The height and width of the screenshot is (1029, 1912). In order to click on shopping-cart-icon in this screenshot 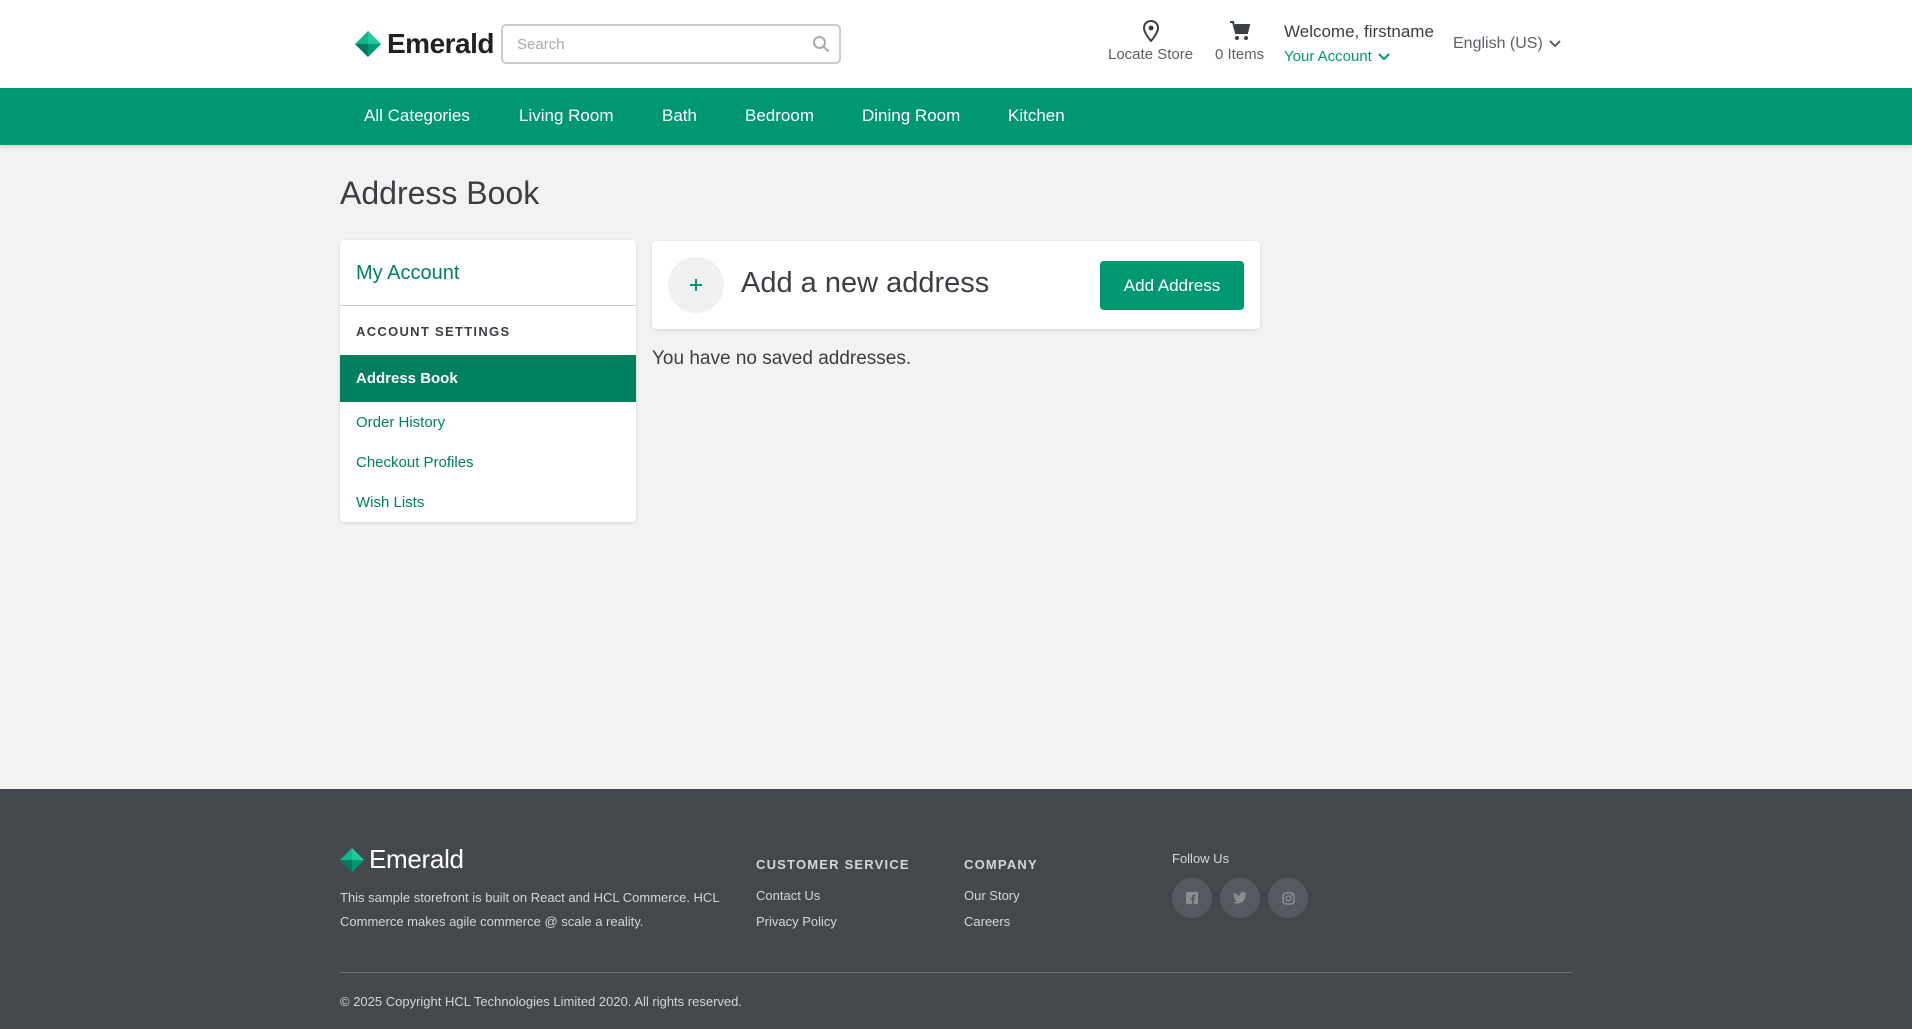, I will do `click(1239, 30)`.